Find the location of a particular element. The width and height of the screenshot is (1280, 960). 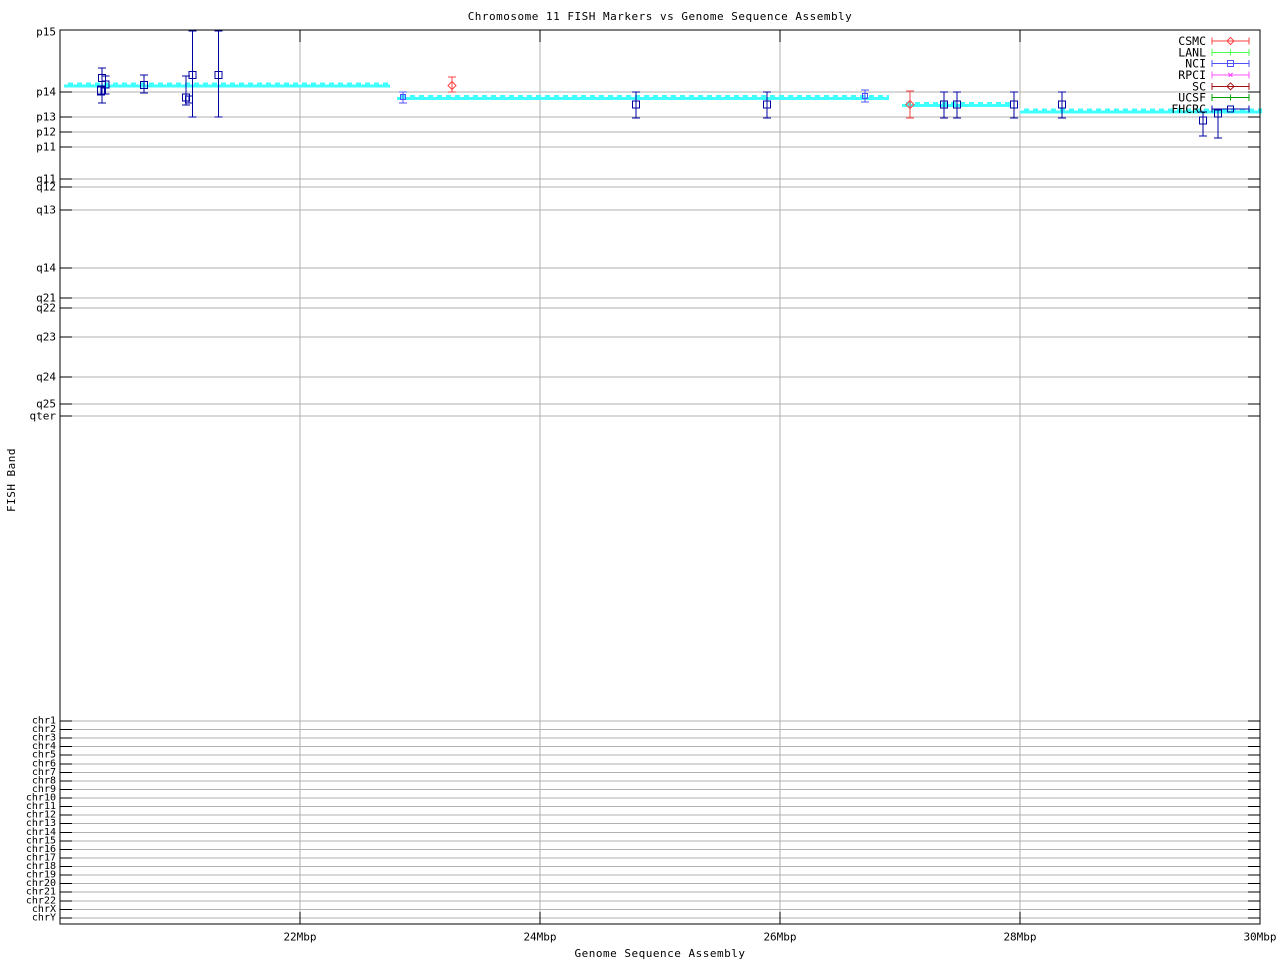

y-tick-label: p12 is located at coordinates (46, 132).